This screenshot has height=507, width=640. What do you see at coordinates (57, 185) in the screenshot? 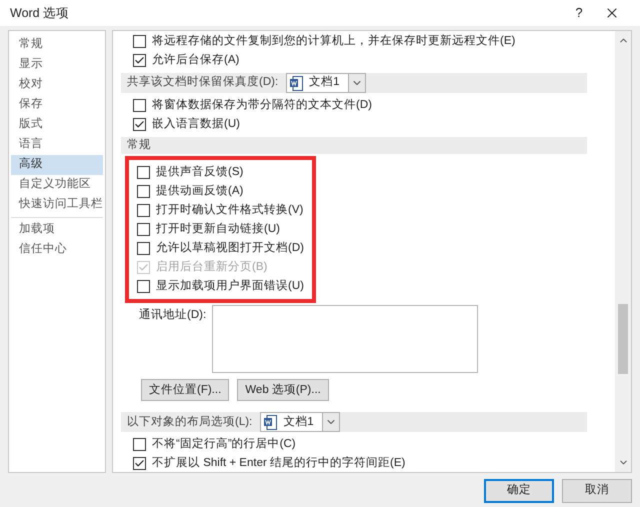
I see `sidebar-item: 自定义功能区` at bounding box center [57, 185].